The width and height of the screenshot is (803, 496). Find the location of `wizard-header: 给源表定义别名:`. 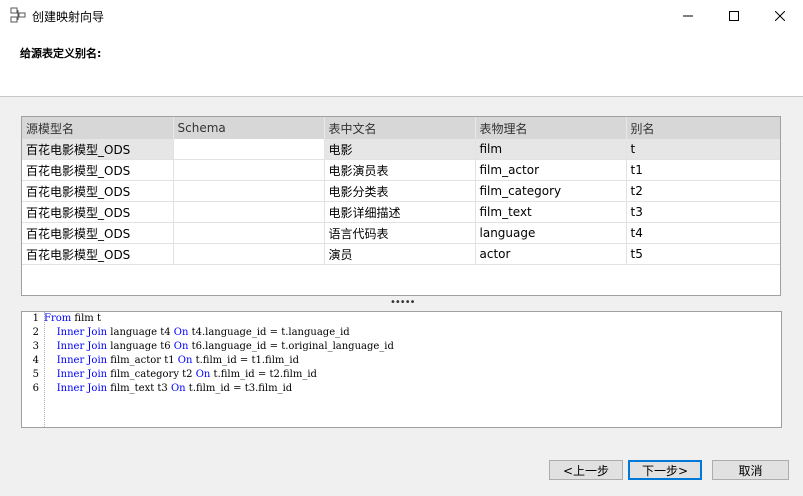

wizard-header: 给源表定义别名: is located at coordinates (401, 64).